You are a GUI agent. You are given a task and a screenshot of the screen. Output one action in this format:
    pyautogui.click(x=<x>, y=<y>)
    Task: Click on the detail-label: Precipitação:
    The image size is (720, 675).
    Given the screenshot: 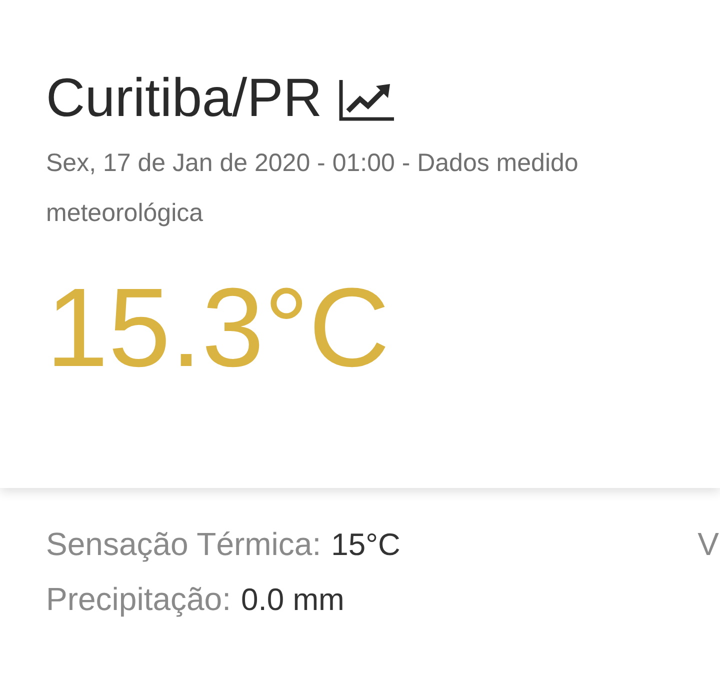 What is the action you would take?
    pyautogui.click(x=138, y=599)
    